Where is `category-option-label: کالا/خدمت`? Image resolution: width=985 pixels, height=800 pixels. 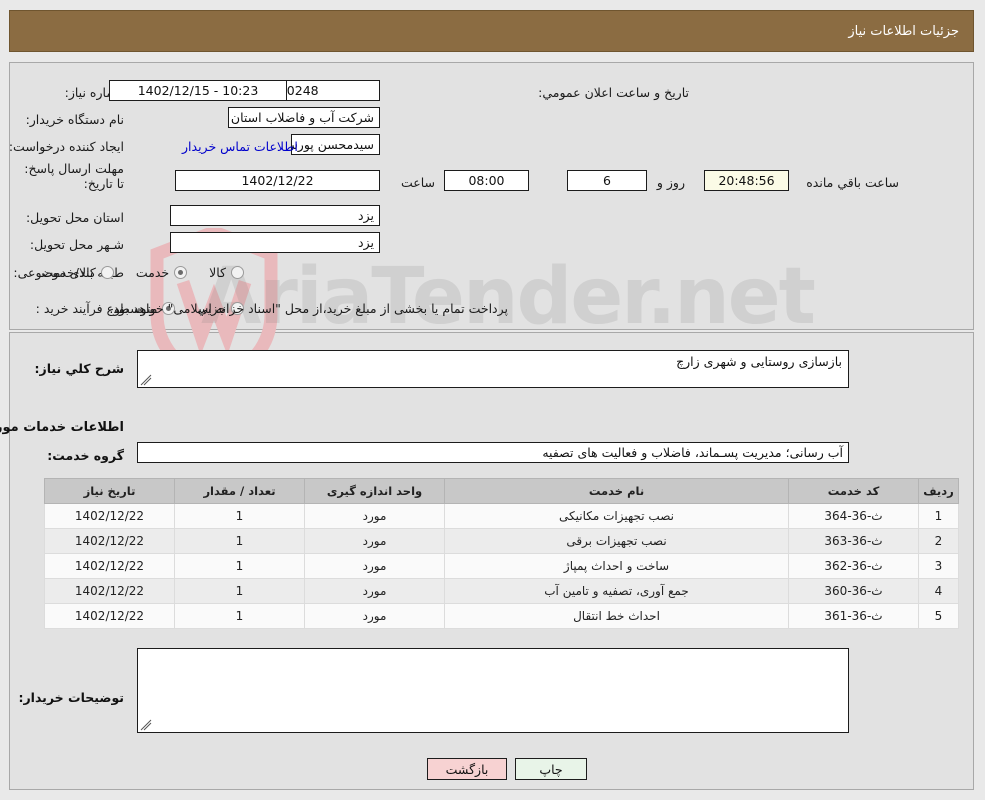
category-option-label: کالا/خدمت is located at coordinates (69, 272).